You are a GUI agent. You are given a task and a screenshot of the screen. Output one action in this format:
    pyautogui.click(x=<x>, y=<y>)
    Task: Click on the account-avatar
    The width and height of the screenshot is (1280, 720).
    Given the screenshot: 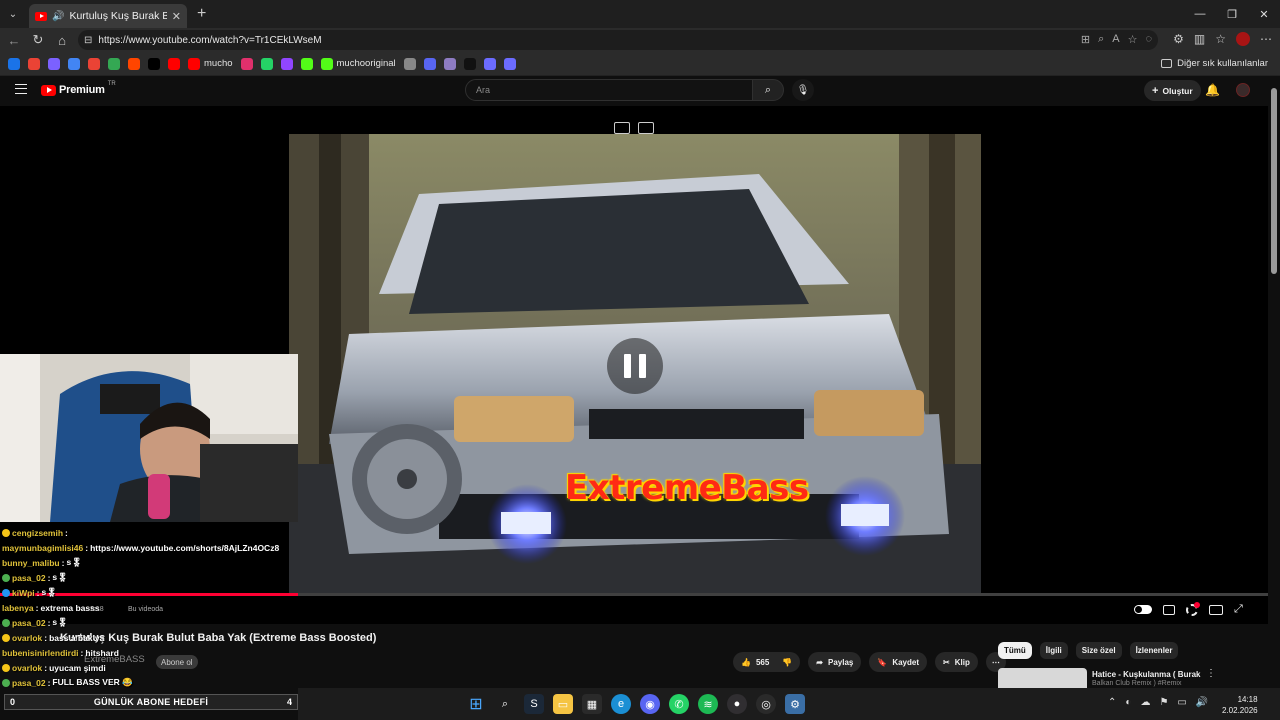 What is the action you would take?
    pyautogui.click(x=1243, y=90)
    